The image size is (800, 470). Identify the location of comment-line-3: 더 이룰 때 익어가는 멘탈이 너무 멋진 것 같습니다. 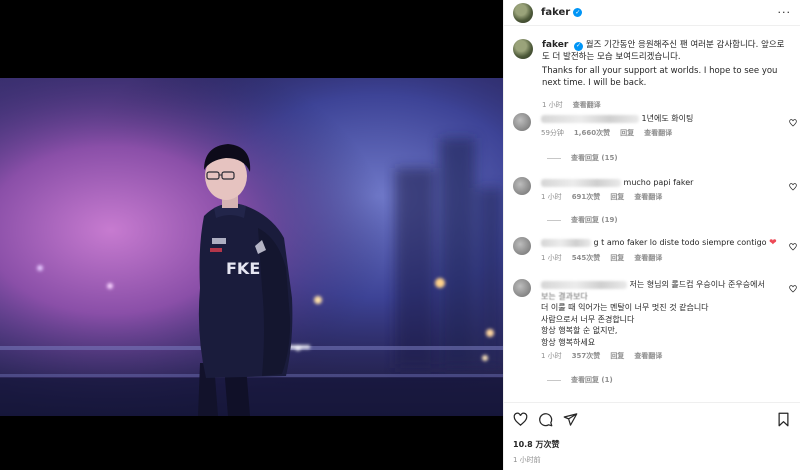
(625, 307).